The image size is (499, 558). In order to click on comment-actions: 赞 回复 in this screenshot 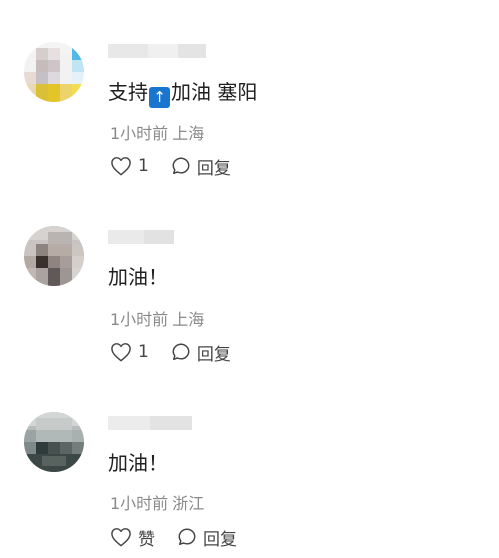, I will do `click(173, 537)`.